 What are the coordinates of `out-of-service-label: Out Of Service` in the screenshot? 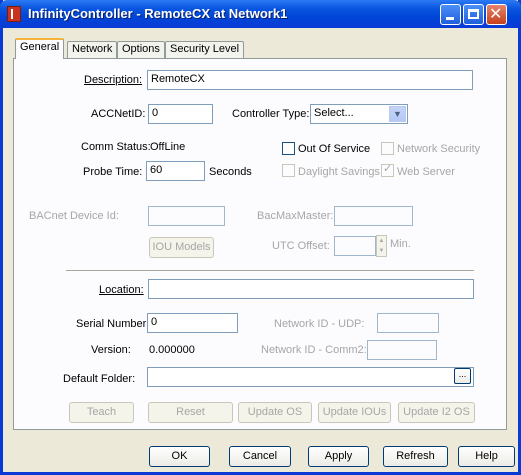 It's located at (334, 149).